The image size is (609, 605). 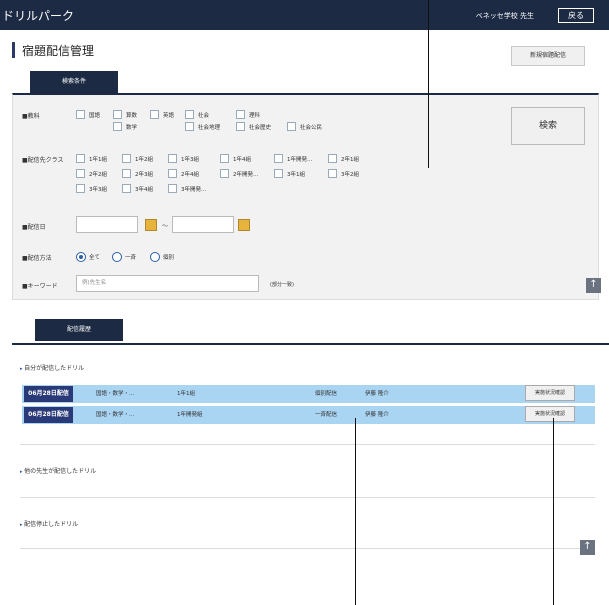 I want to click on section-my-drills: 自分が配信したドリル, so click(x=52, y=367).